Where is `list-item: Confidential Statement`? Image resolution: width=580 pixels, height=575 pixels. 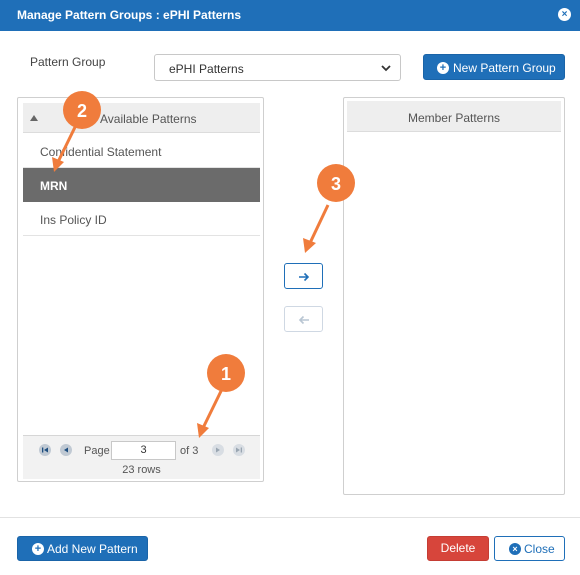 list-item: Confidential Statement is located at coordinates (141, 151).